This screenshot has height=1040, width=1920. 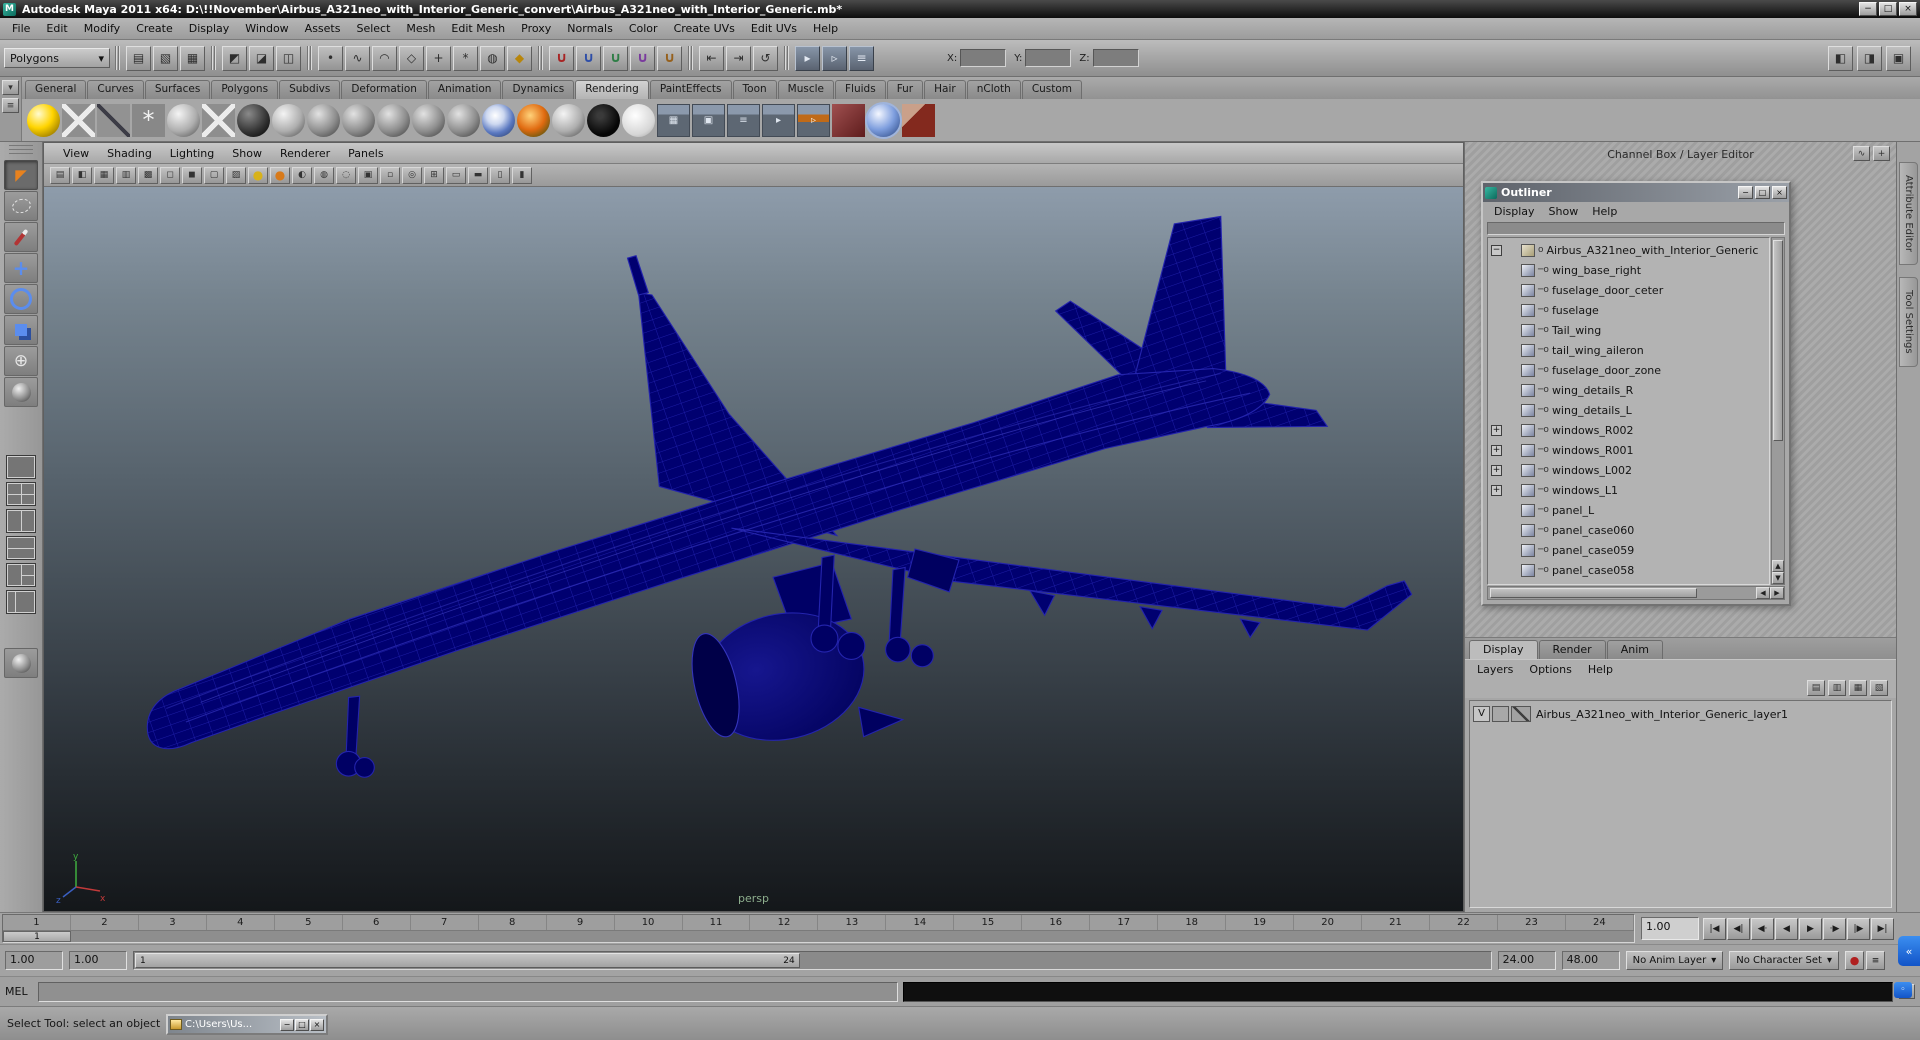 I want to click on playback-end-field: 24.00, so click(x=1526, y=960).